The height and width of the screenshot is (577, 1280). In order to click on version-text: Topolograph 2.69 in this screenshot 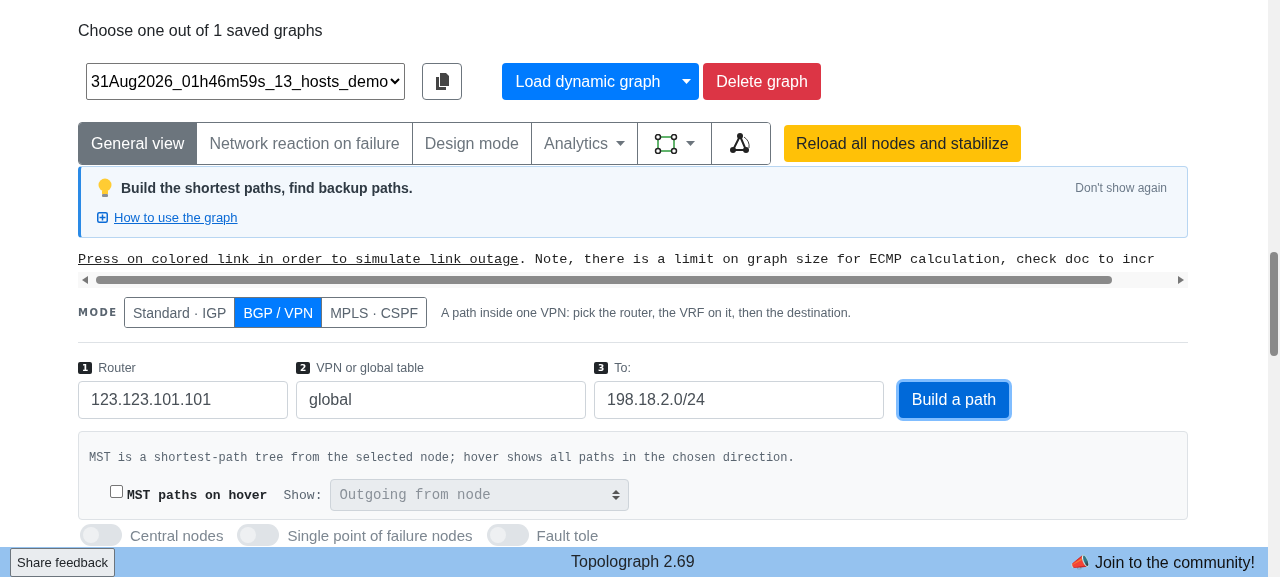, I will do `click(633, 562)`.